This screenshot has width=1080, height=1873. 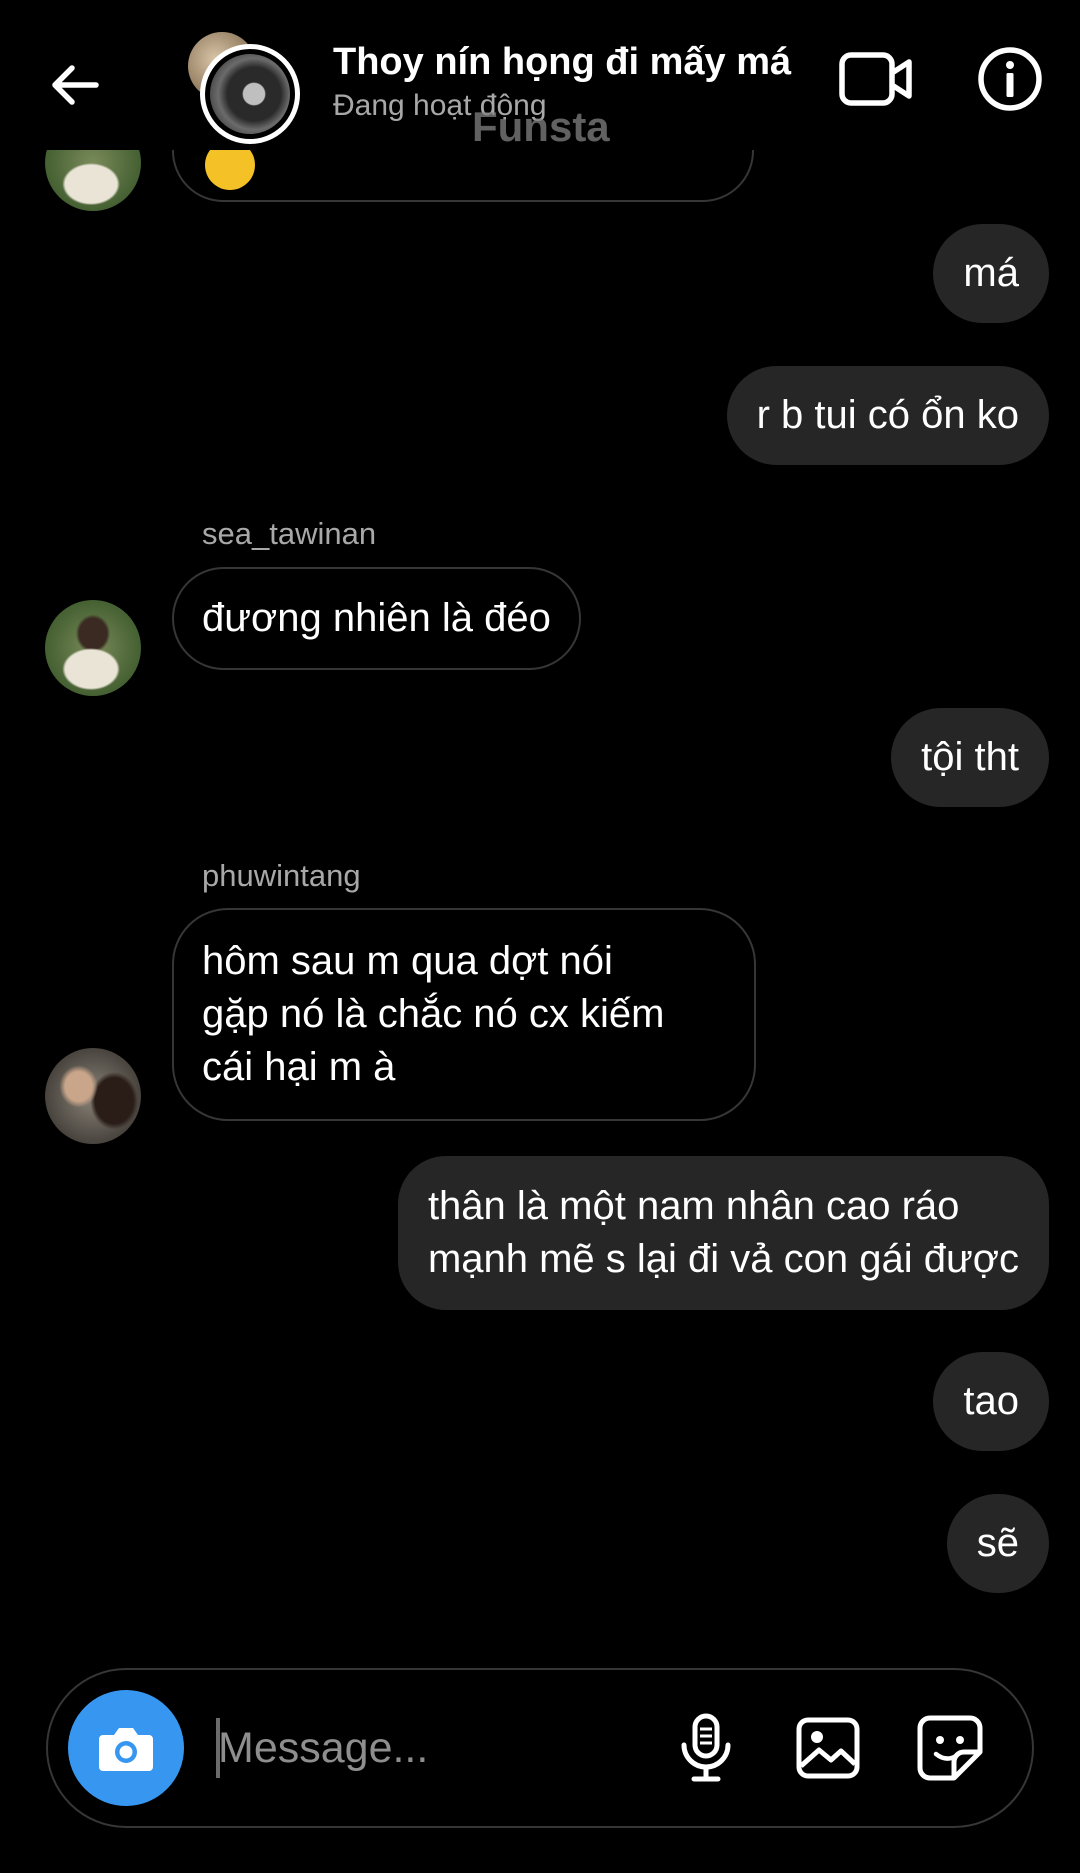 I want to click on voice-message-button, so click(x=706, y=1748).